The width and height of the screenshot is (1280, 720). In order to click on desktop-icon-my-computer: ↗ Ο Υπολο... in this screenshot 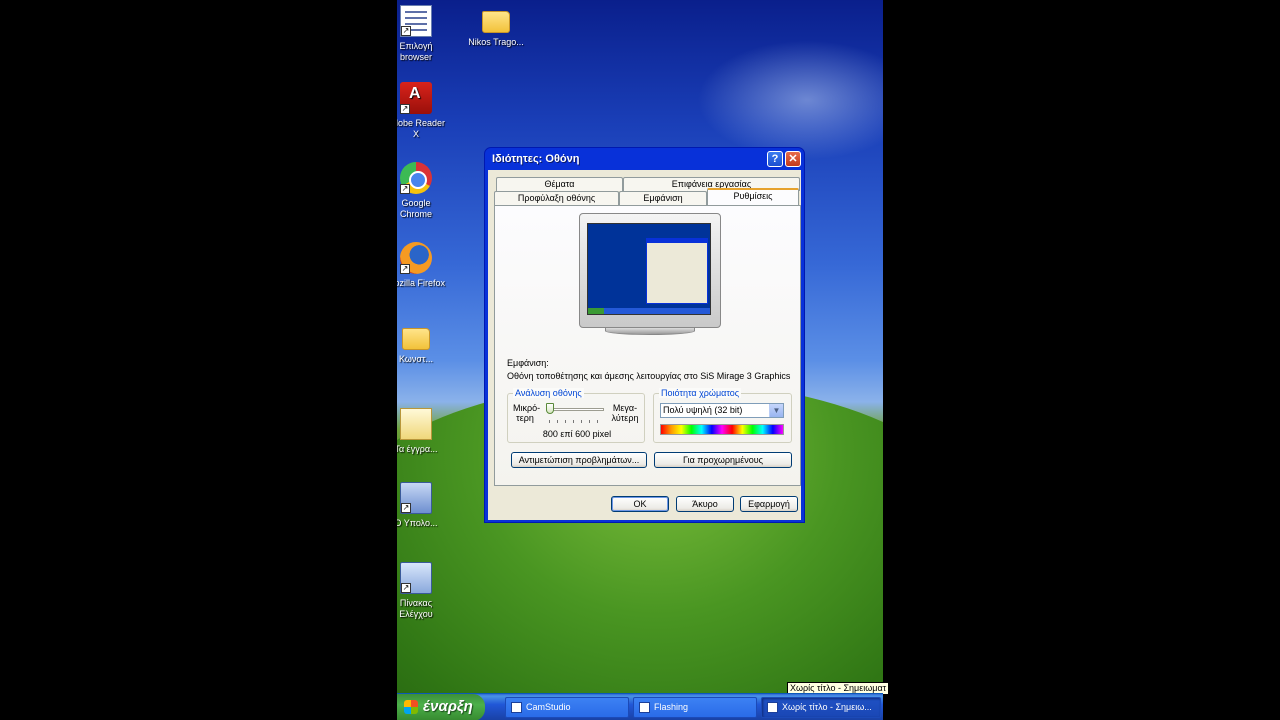, I will do `click(422, 505)`.